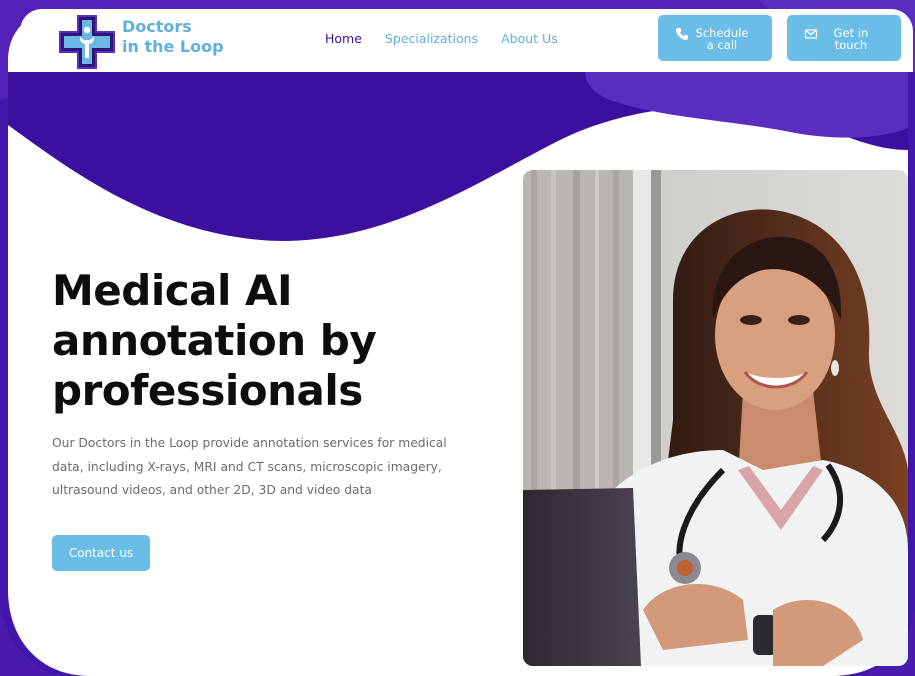 This screenshot has height=676, width=915. What do you see at coordinates (87, 42) in the screenshot?
I see `medical-cross-logo-icon` at bounding box center [87, 42].